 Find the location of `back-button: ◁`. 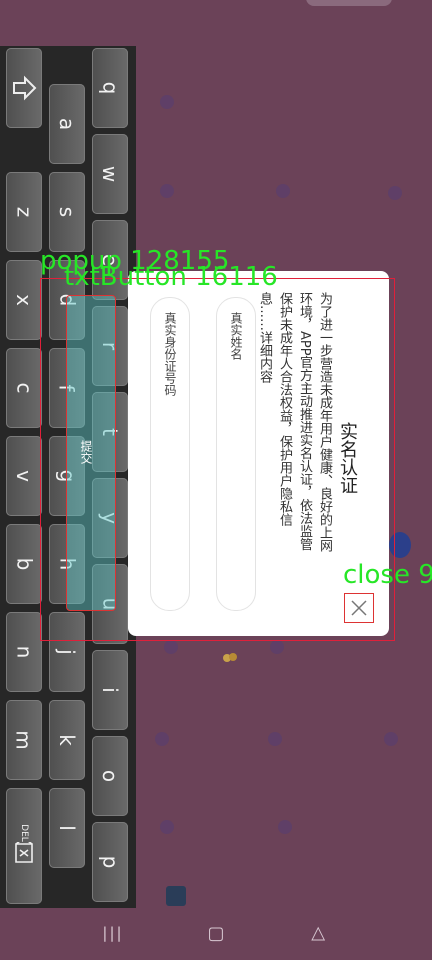

back-button: ◁ is located at coordinates (319, 933).